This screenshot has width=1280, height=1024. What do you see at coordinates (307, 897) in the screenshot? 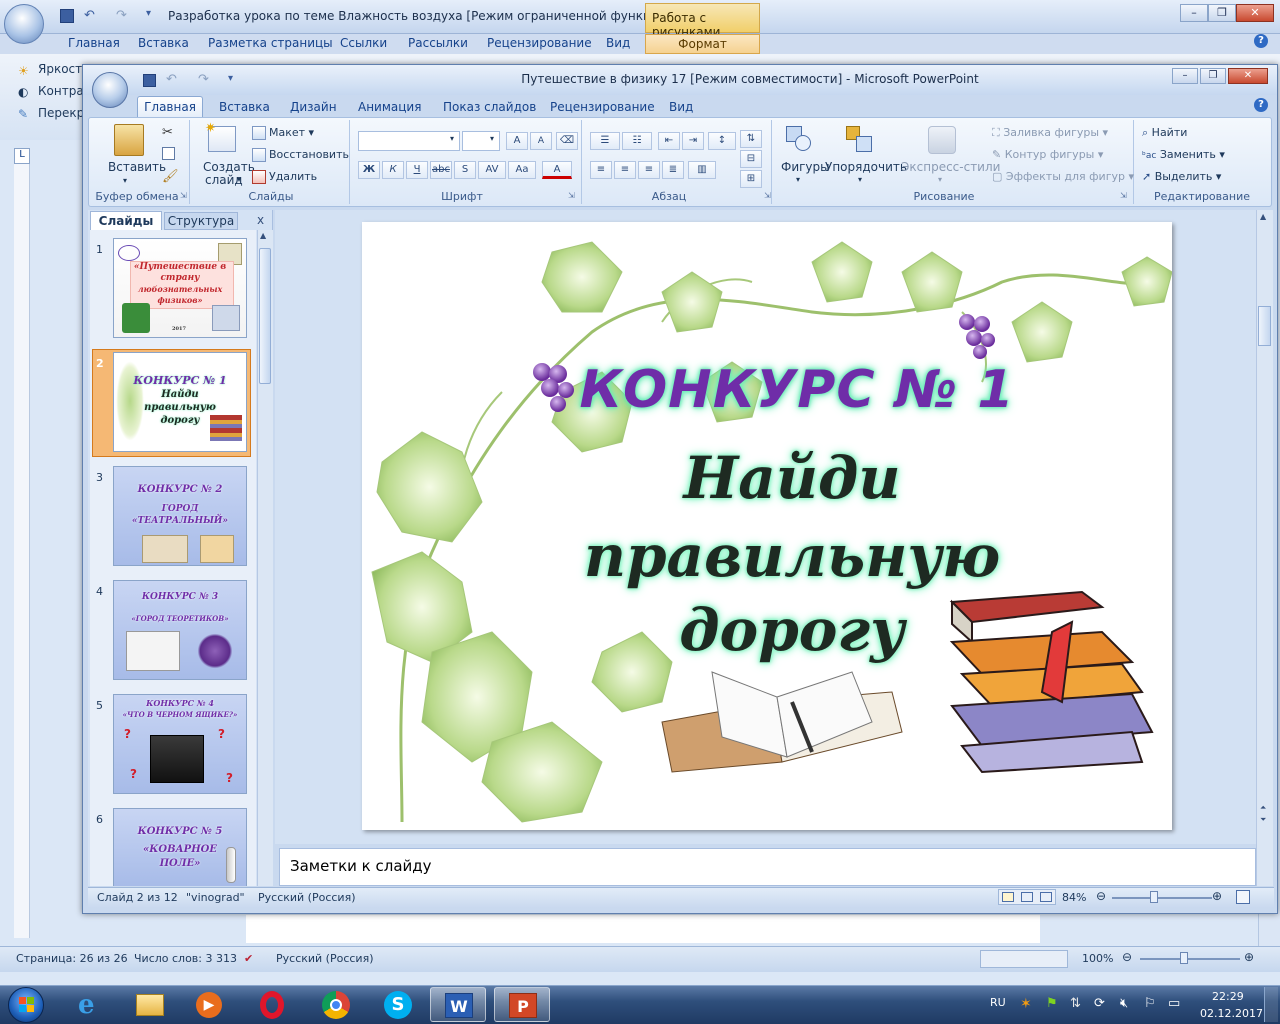
I see `status-language: Русский (Россия)` at bounding box center [307, 897].